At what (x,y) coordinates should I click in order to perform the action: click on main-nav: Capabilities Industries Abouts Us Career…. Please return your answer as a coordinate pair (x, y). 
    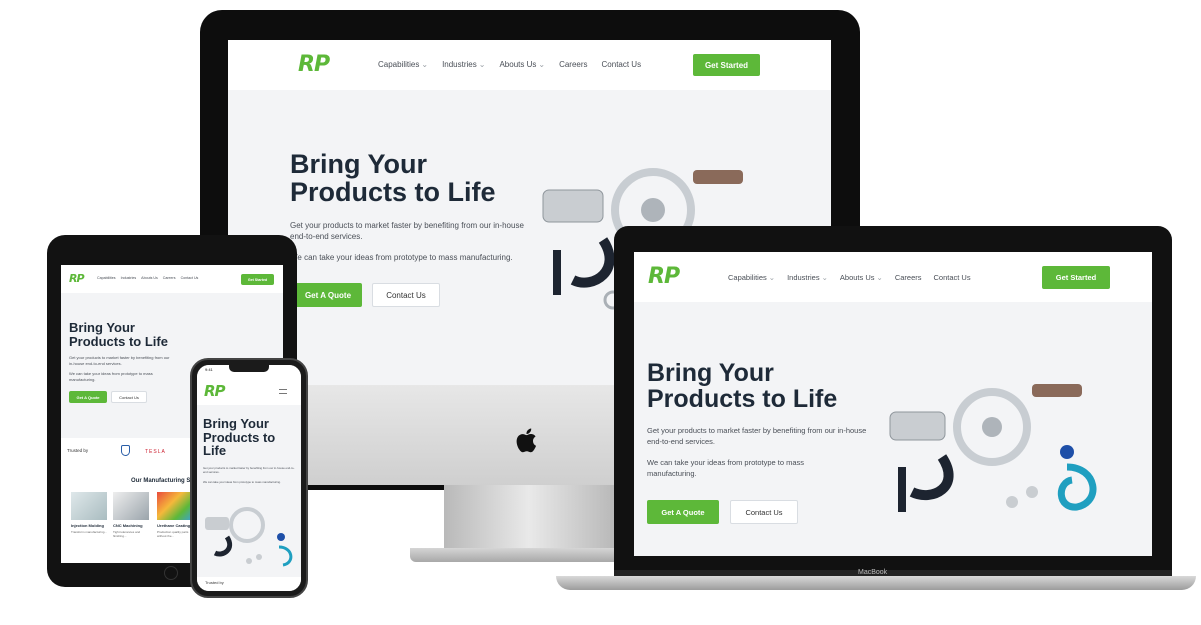
    Looking at the image, I should click on (147, 278).